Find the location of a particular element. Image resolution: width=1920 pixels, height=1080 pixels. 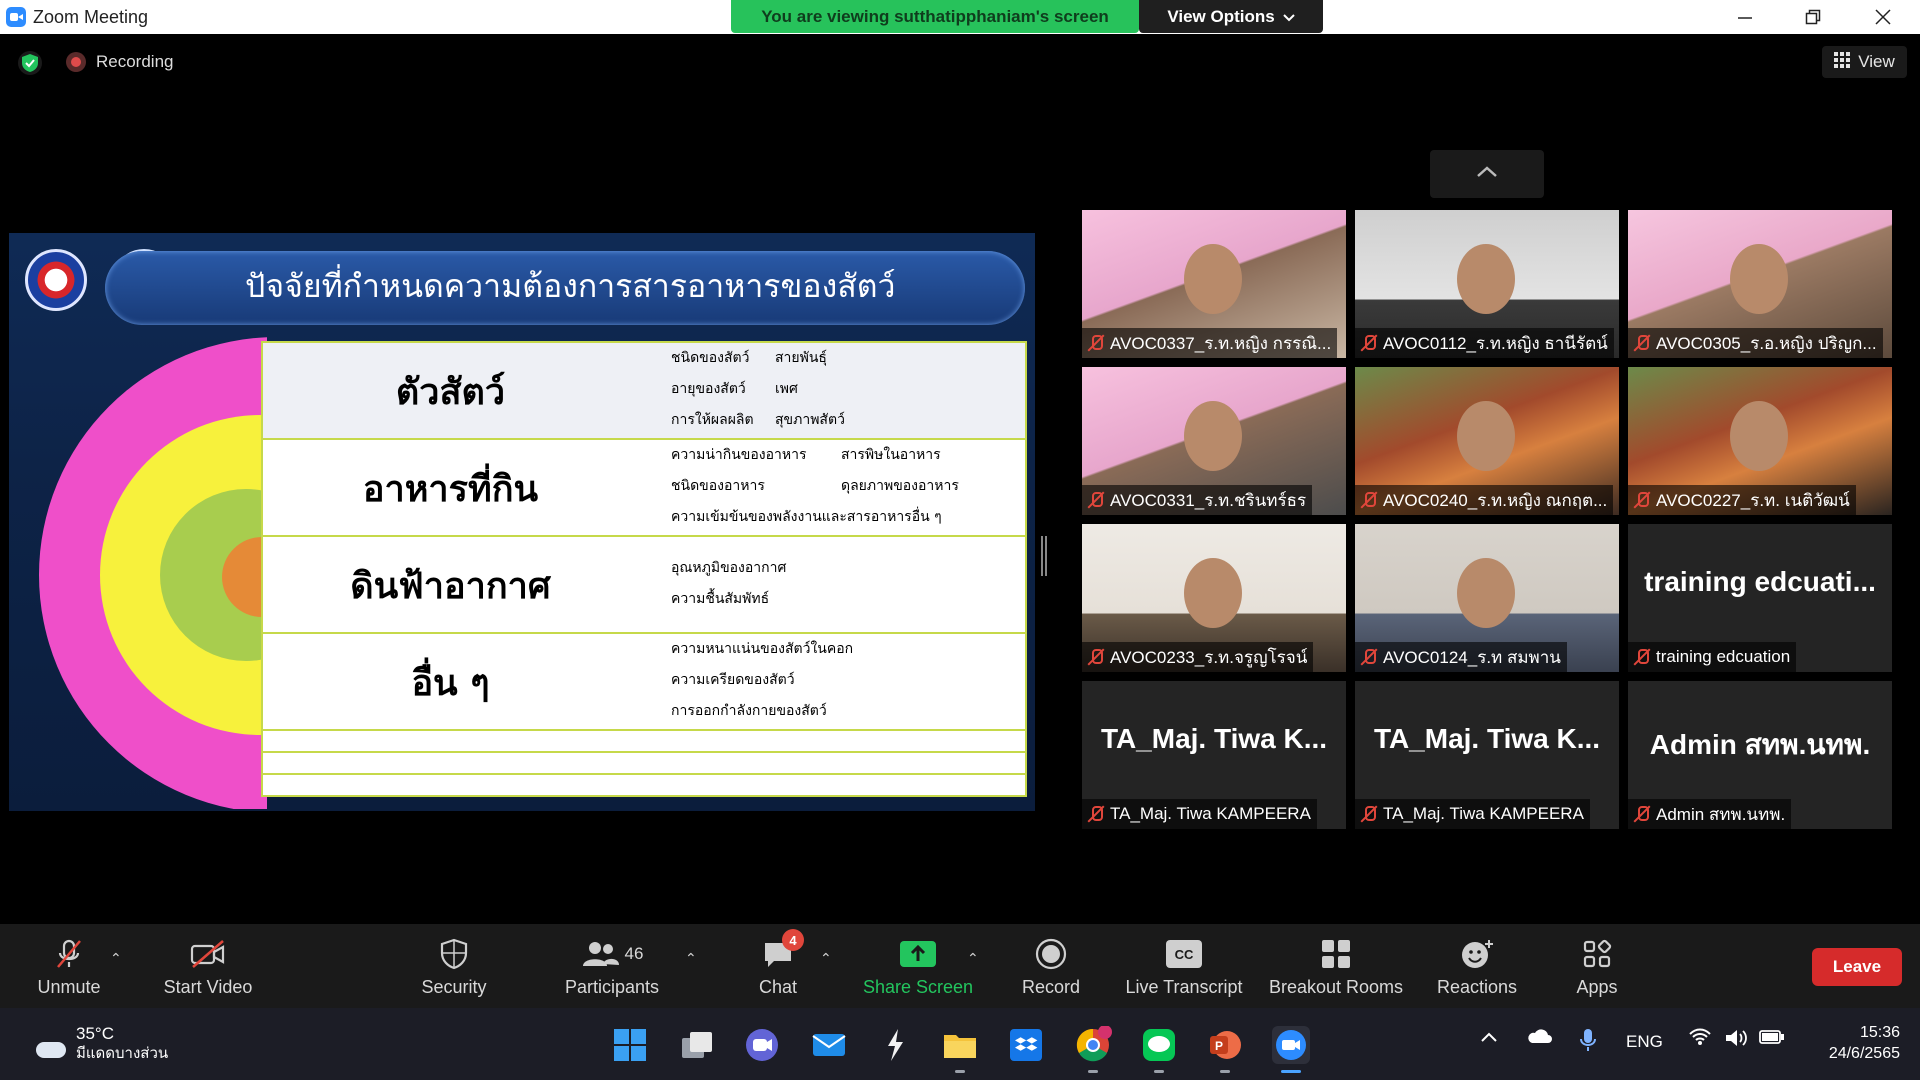

view-options-button: View Options is located at coordinates (1231, 16).